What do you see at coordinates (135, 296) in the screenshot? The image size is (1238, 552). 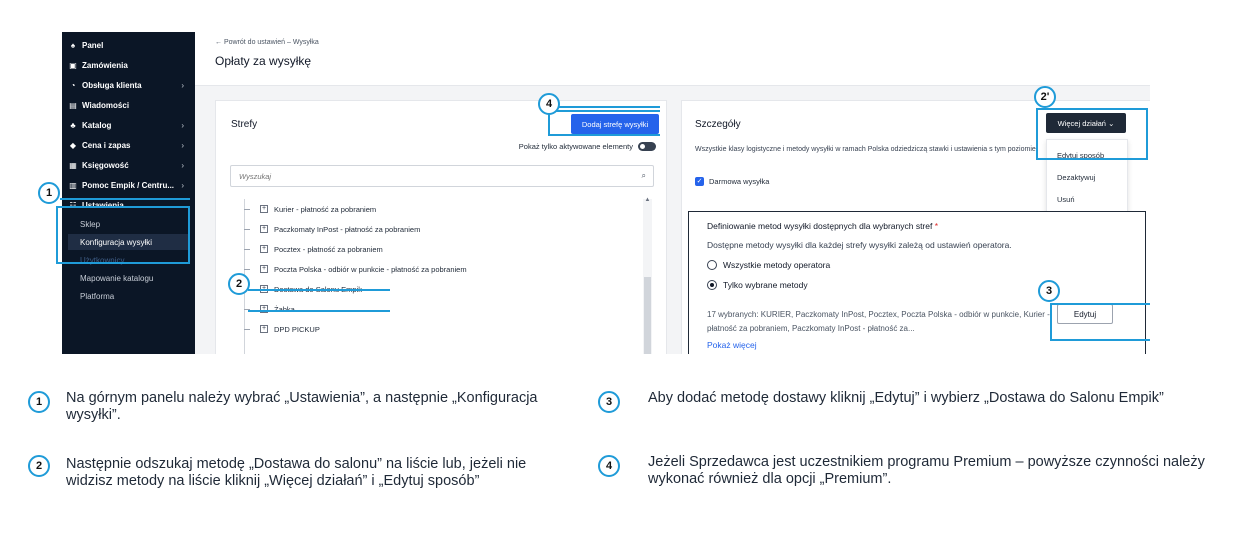 I see `sidebar-sub-platform: Platforma` at bounding box center [135, 296].